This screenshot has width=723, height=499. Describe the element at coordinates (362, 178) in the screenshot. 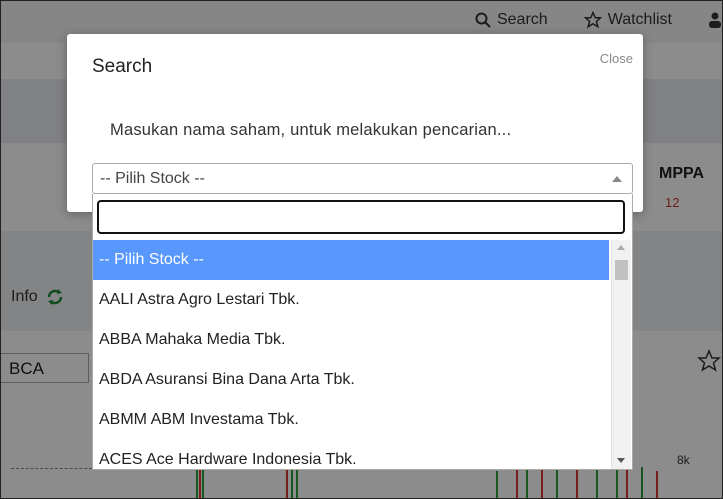

I see `stock-select: -- Pilih Stock --` at that location.